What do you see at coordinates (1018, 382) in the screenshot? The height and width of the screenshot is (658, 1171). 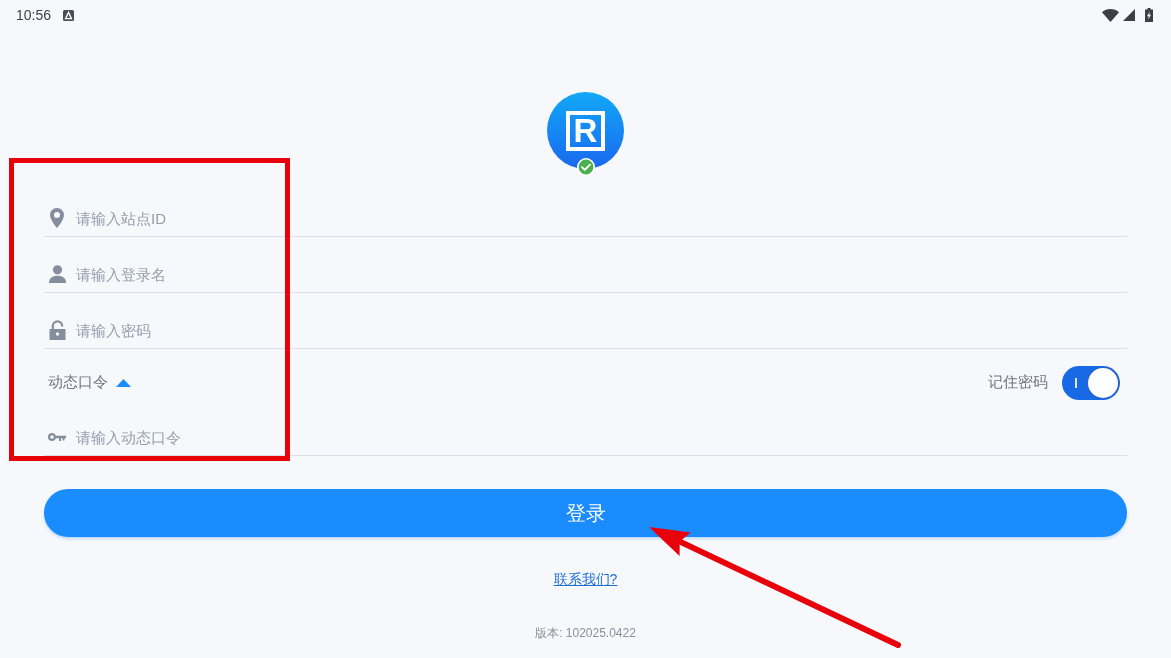 I see `remember-password-label: 记住密码` at bounding box center [1018, 382].